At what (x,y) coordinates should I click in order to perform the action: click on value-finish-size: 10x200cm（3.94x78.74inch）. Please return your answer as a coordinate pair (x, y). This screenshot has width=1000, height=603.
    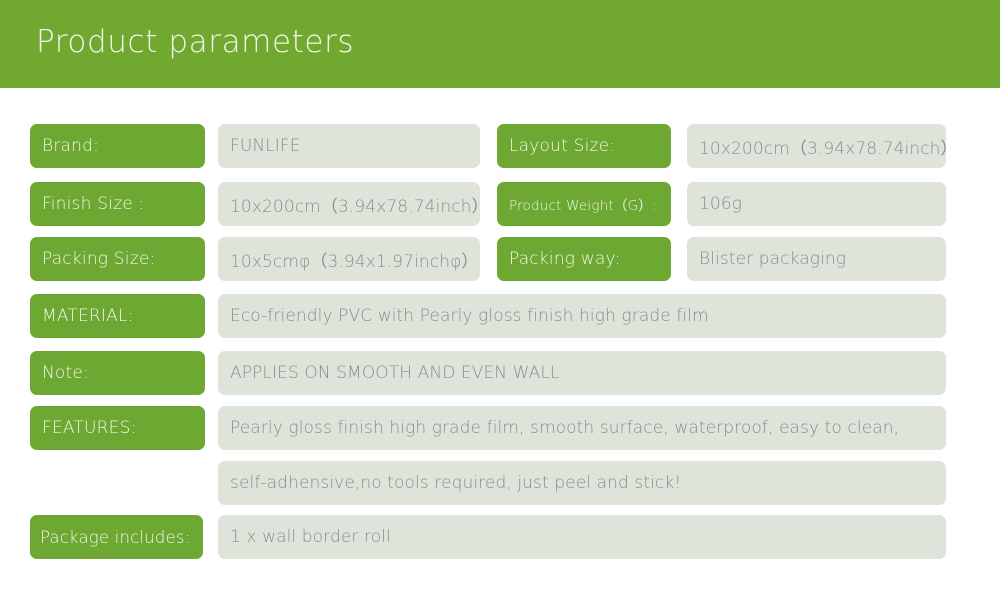
    Looking at the image, I should click on (349, 204).